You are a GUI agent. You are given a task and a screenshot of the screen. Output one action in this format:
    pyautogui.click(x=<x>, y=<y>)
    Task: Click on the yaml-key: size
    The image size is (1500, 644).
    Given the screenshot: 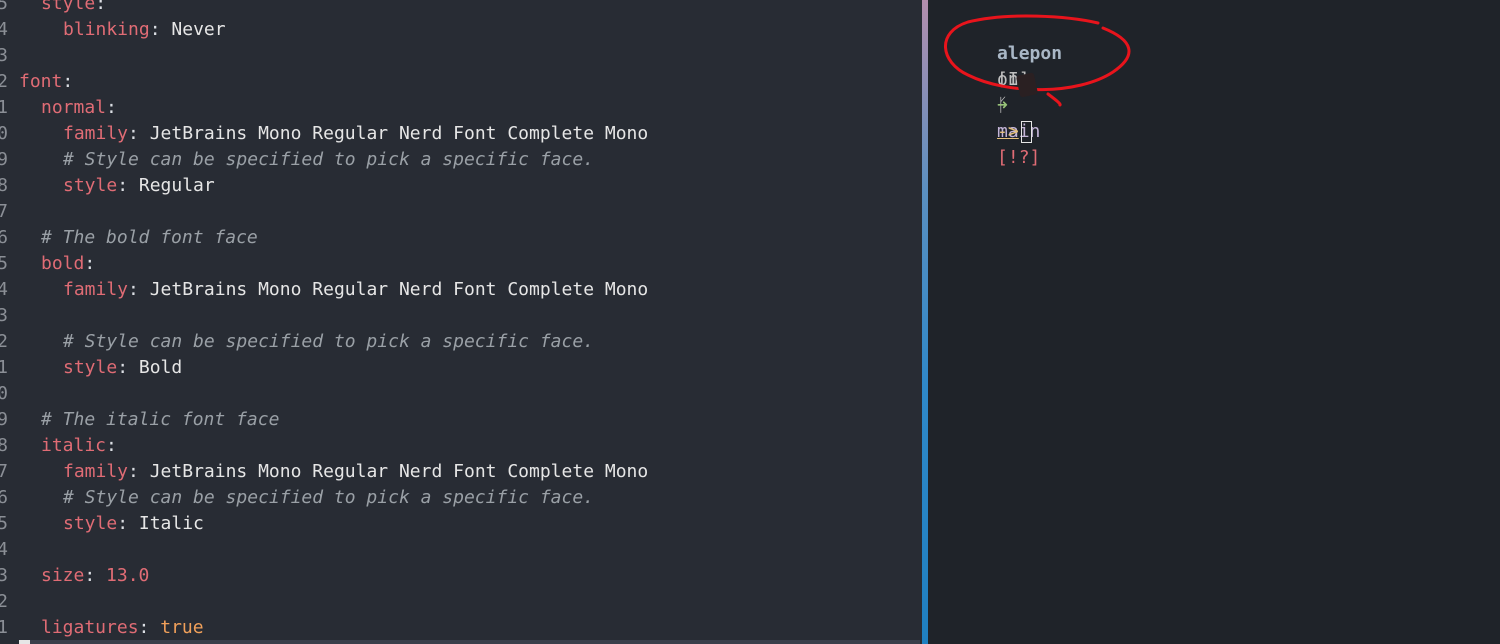 What is the action you would take?
    pyautogui.click(x=63, y=575)
    